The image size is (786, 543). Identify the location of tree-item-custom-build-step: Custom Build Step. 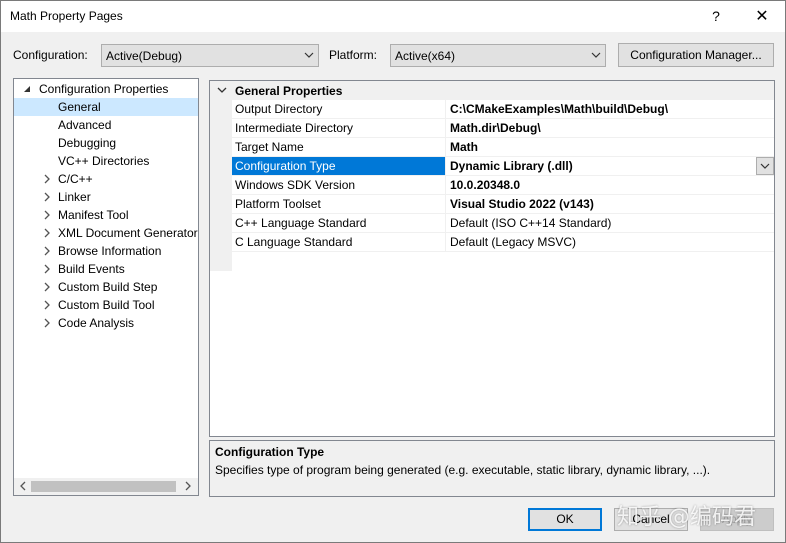
(106, 287).